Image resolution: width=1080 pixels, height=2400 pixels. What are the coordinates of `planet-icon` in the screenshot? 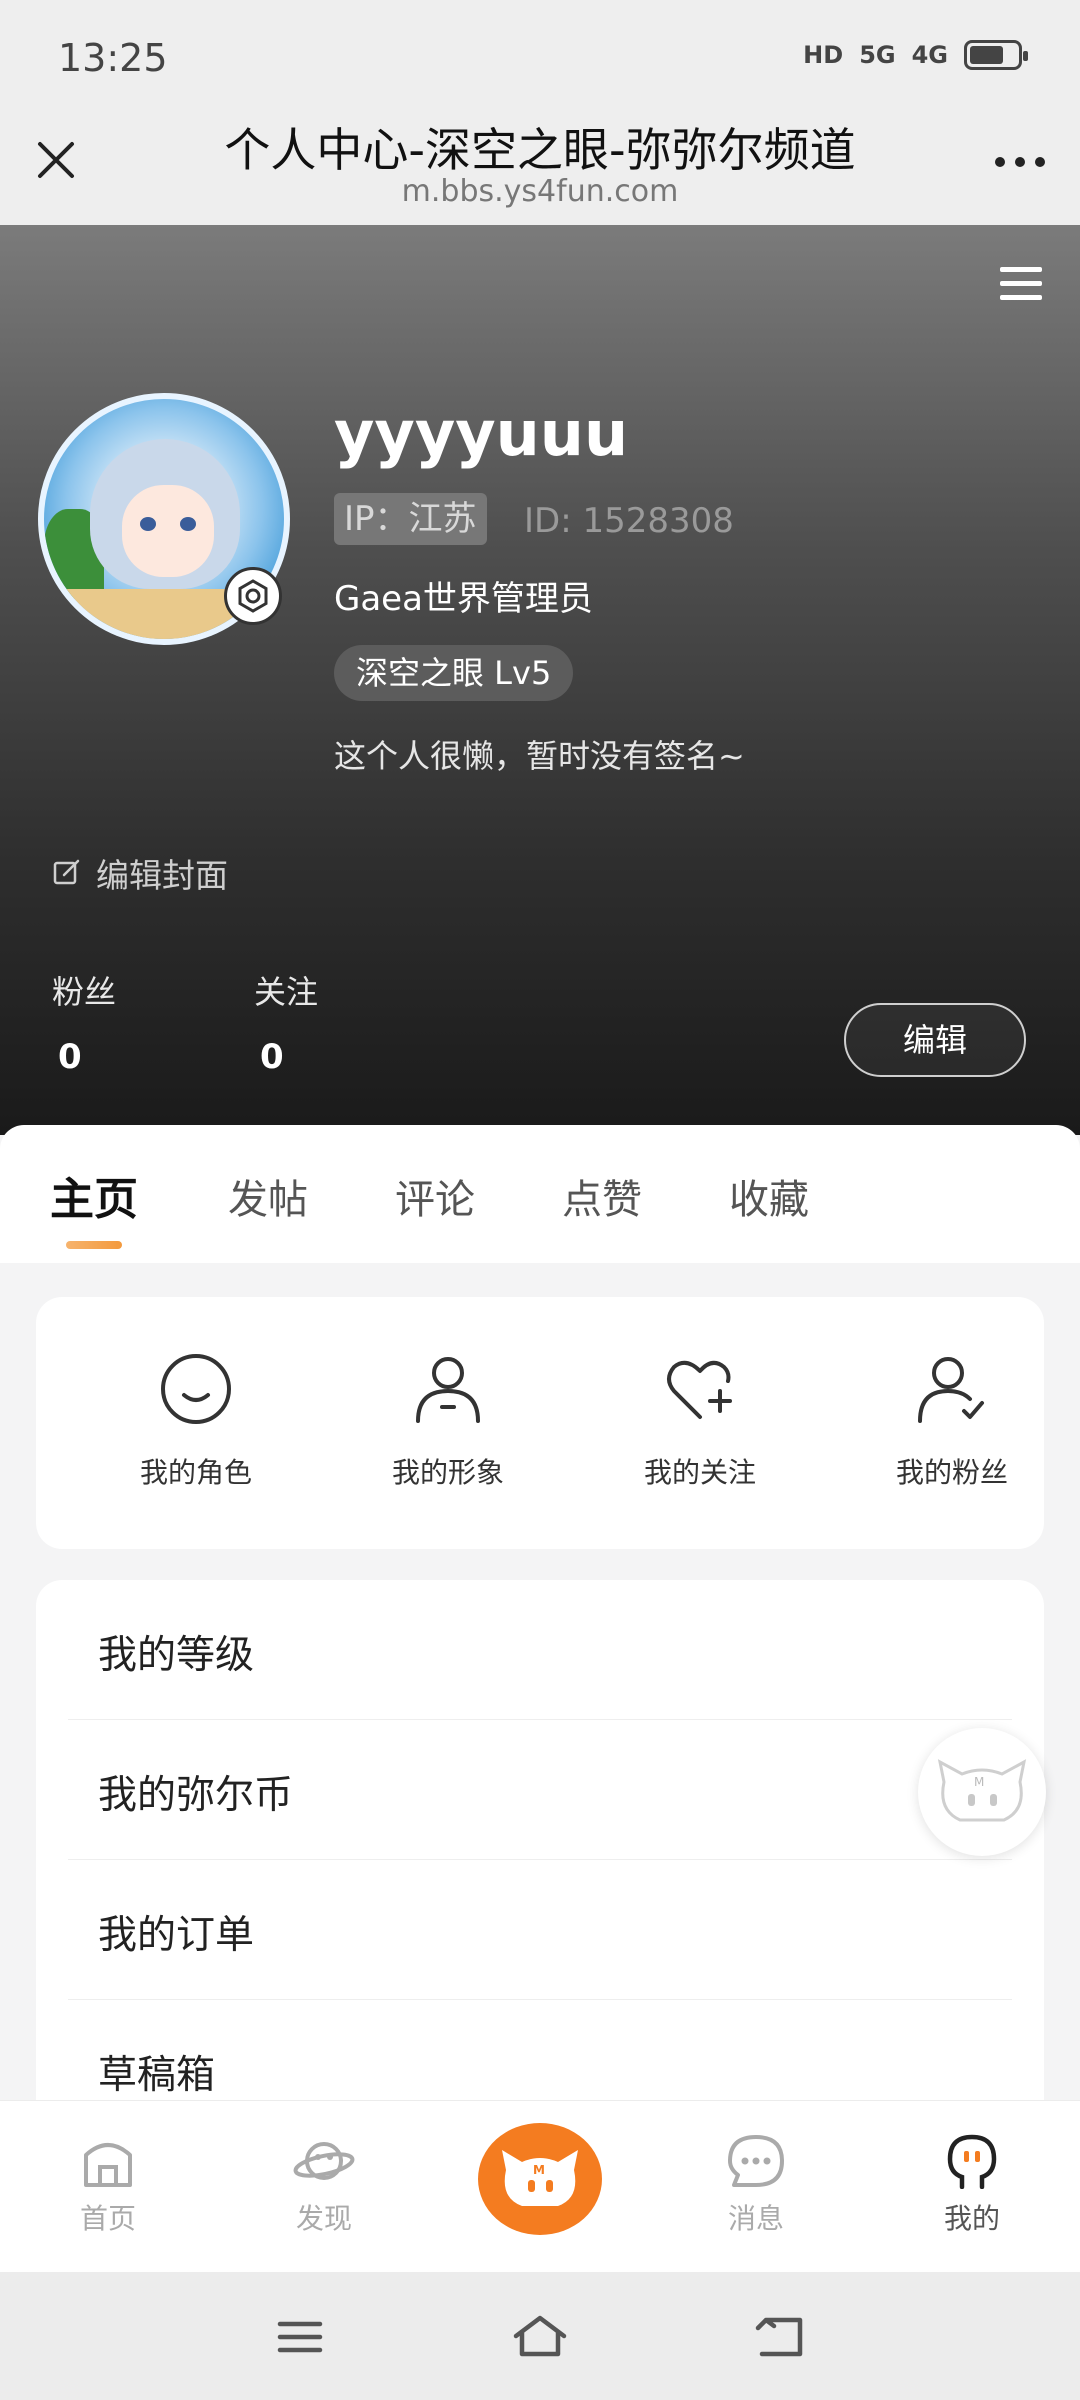 It's located at (324, 2161).